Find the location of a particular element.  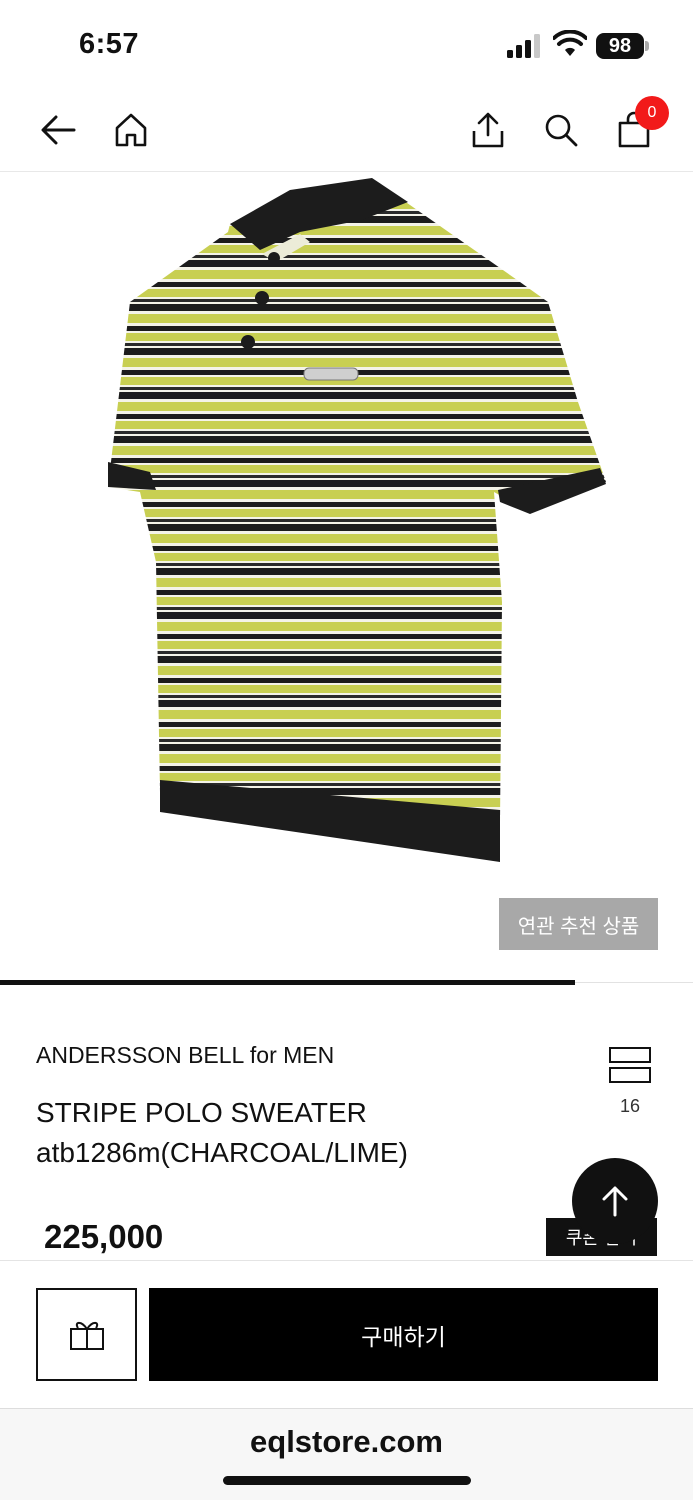

home-icon is located at coordinates (131, 130).